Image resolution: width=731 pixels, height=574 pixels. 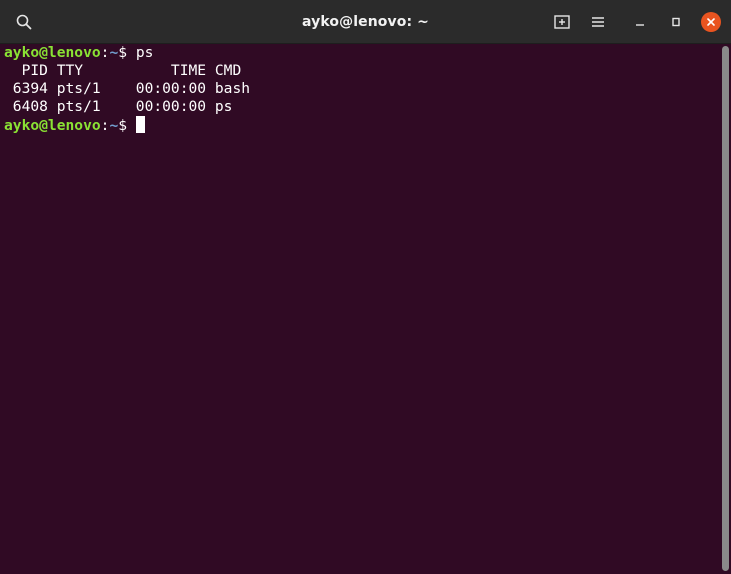 I want to click on close-icon, so click(x=711, y=22).